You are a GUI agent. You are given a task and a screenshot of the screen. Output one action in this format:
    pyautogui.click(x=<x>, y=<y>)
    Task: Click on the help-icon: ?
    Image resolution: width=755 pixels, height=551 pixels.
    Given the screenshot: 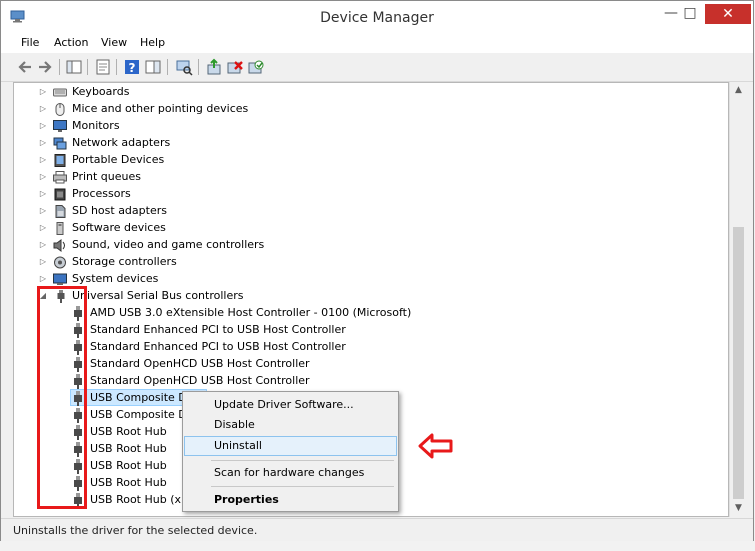 What is the action you would take?
    pyautogui.click(x=132, y=67)
    